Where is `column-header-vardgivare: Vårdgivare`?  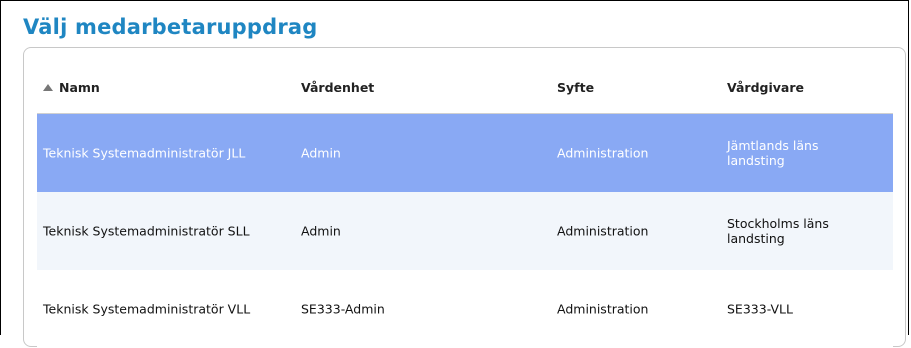 column-header-vardgivare: Vårdgivare is located at coordinates (802, 87).